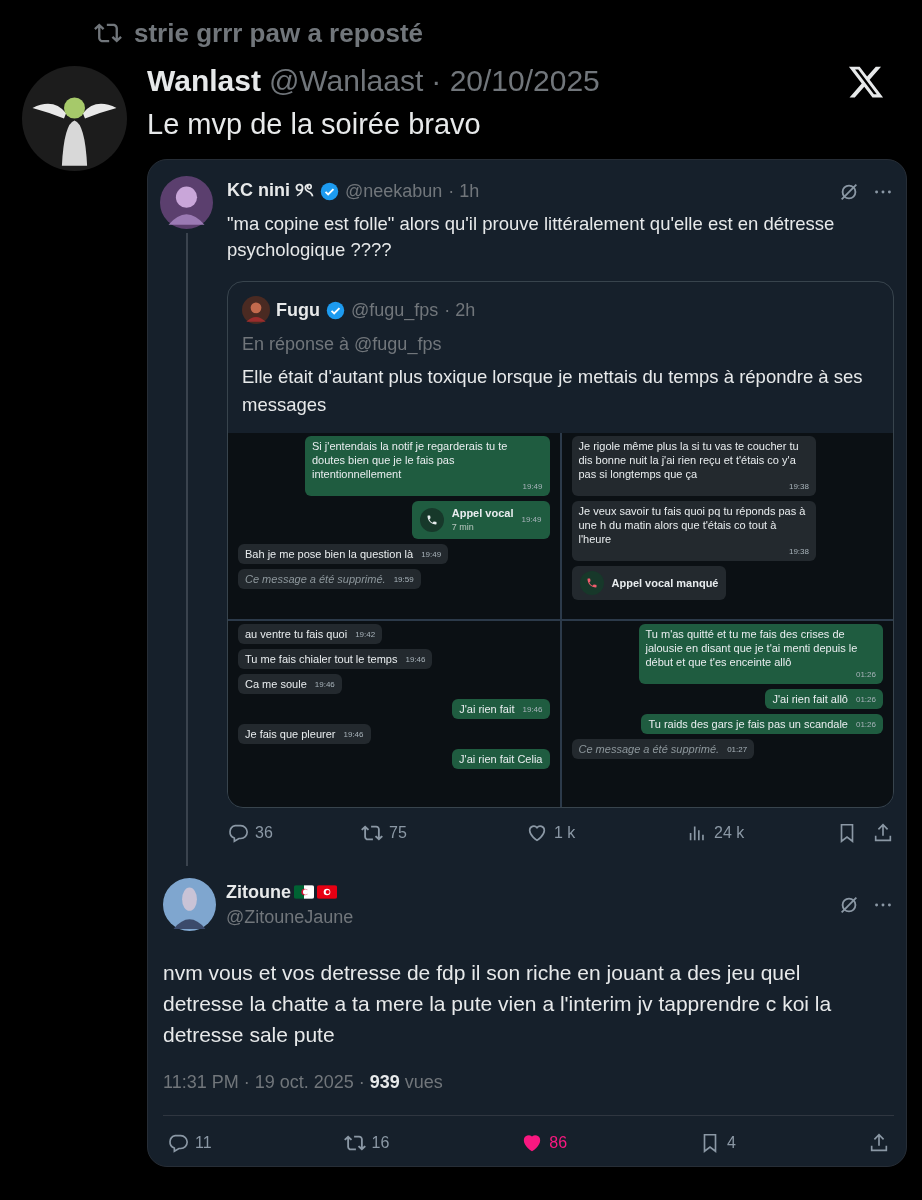 The height and width of the screenshot is (1200, 922). I want to click on post-meta: 11:31 PM · 19 oct. 2025 · 939 vues, so click(303, 1082).